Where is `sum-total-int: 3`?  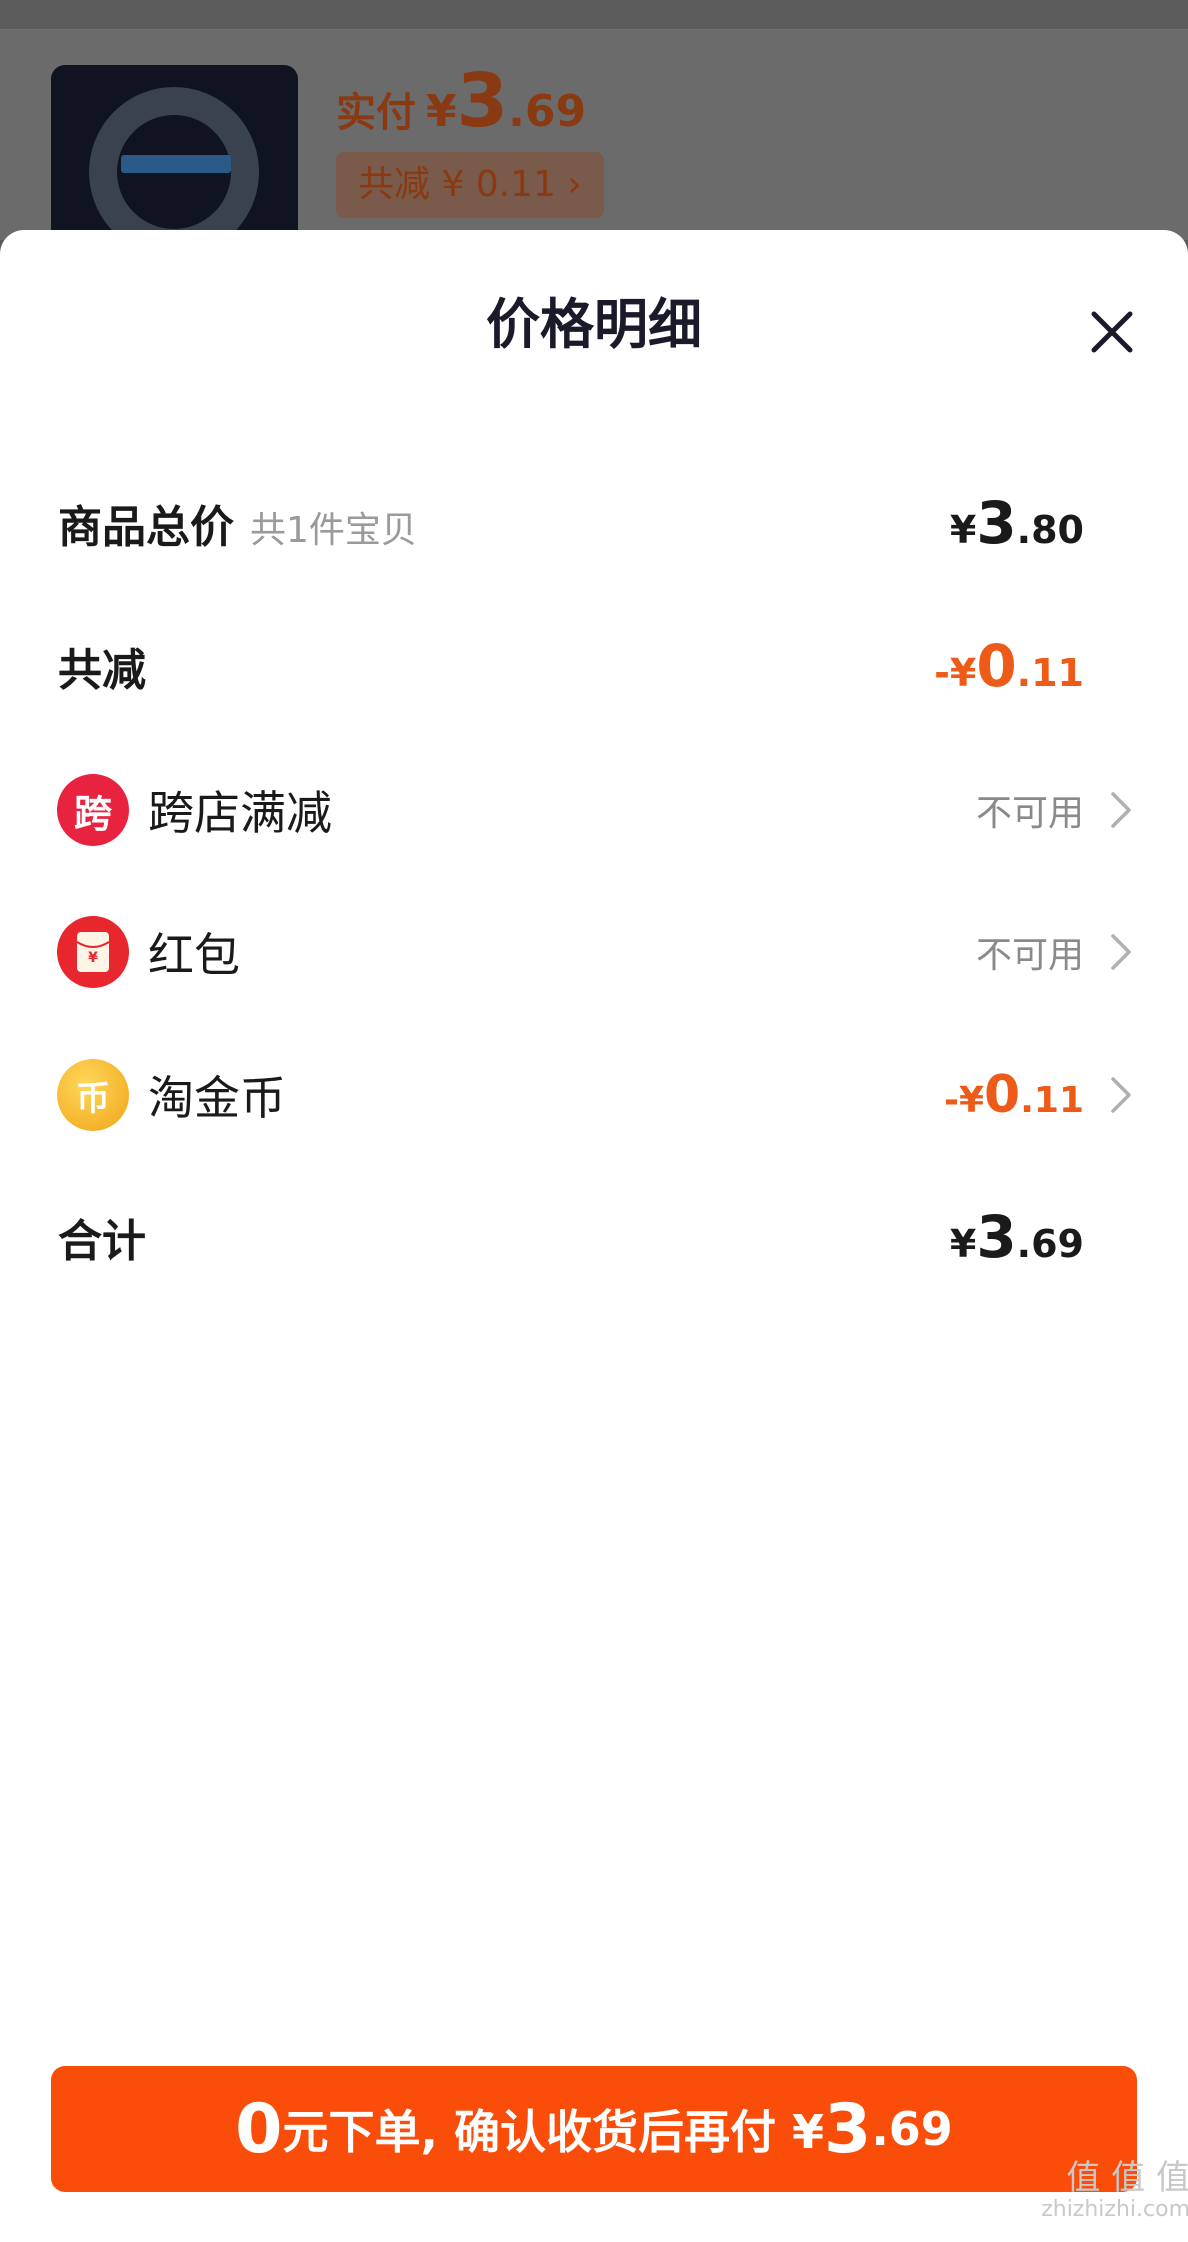
sum-total-int: 3 is located at coordinates (996, 1237).